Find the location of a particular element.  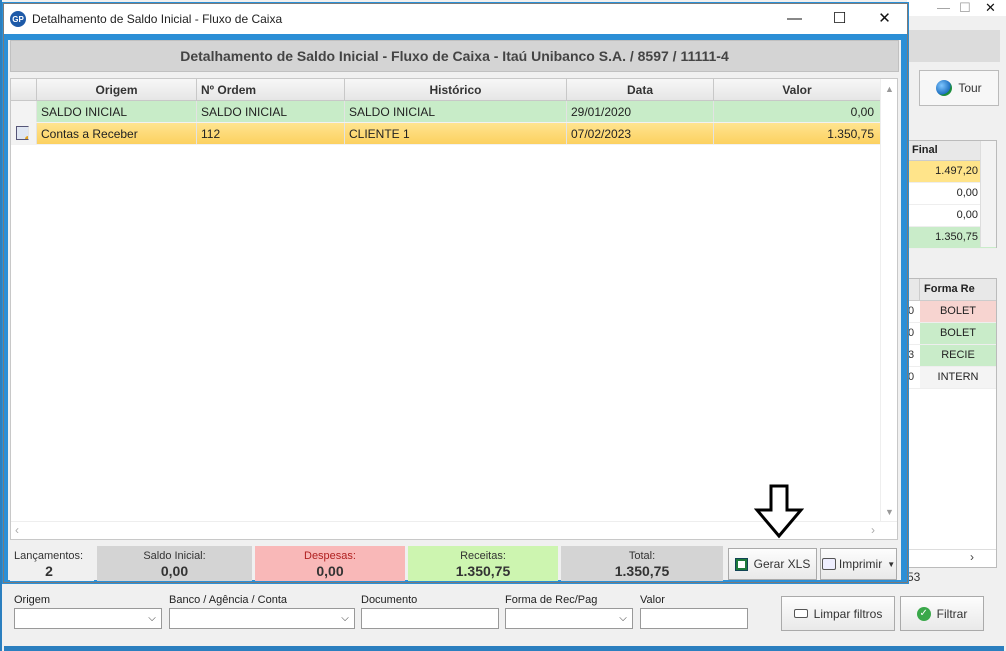

table-cell: RECIE is located at coordinates (958, 355).